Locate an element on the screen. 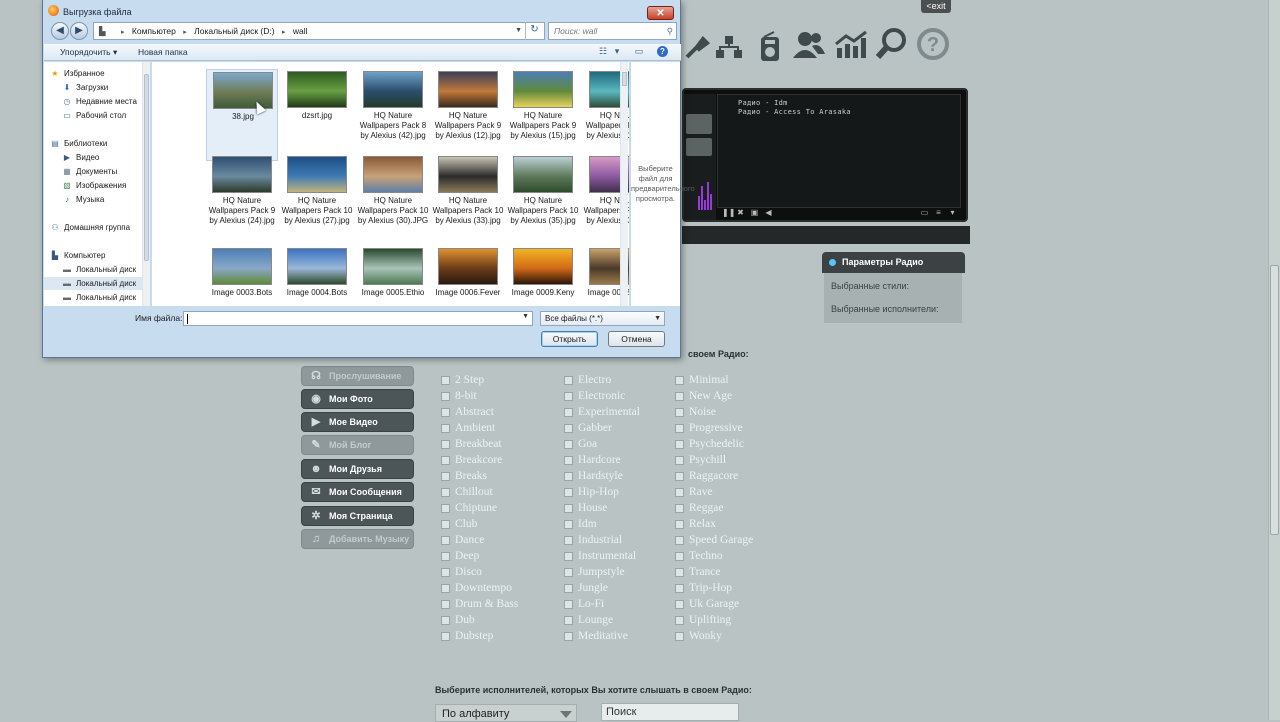  genre-checkbox: Lounge is located at coordinates (588, 620).